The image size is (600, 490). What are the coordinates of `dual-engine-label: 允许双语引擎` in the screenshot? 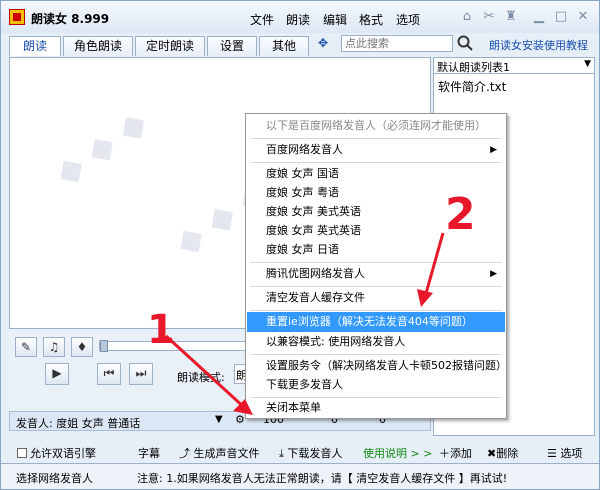 It's located at (63, 453).